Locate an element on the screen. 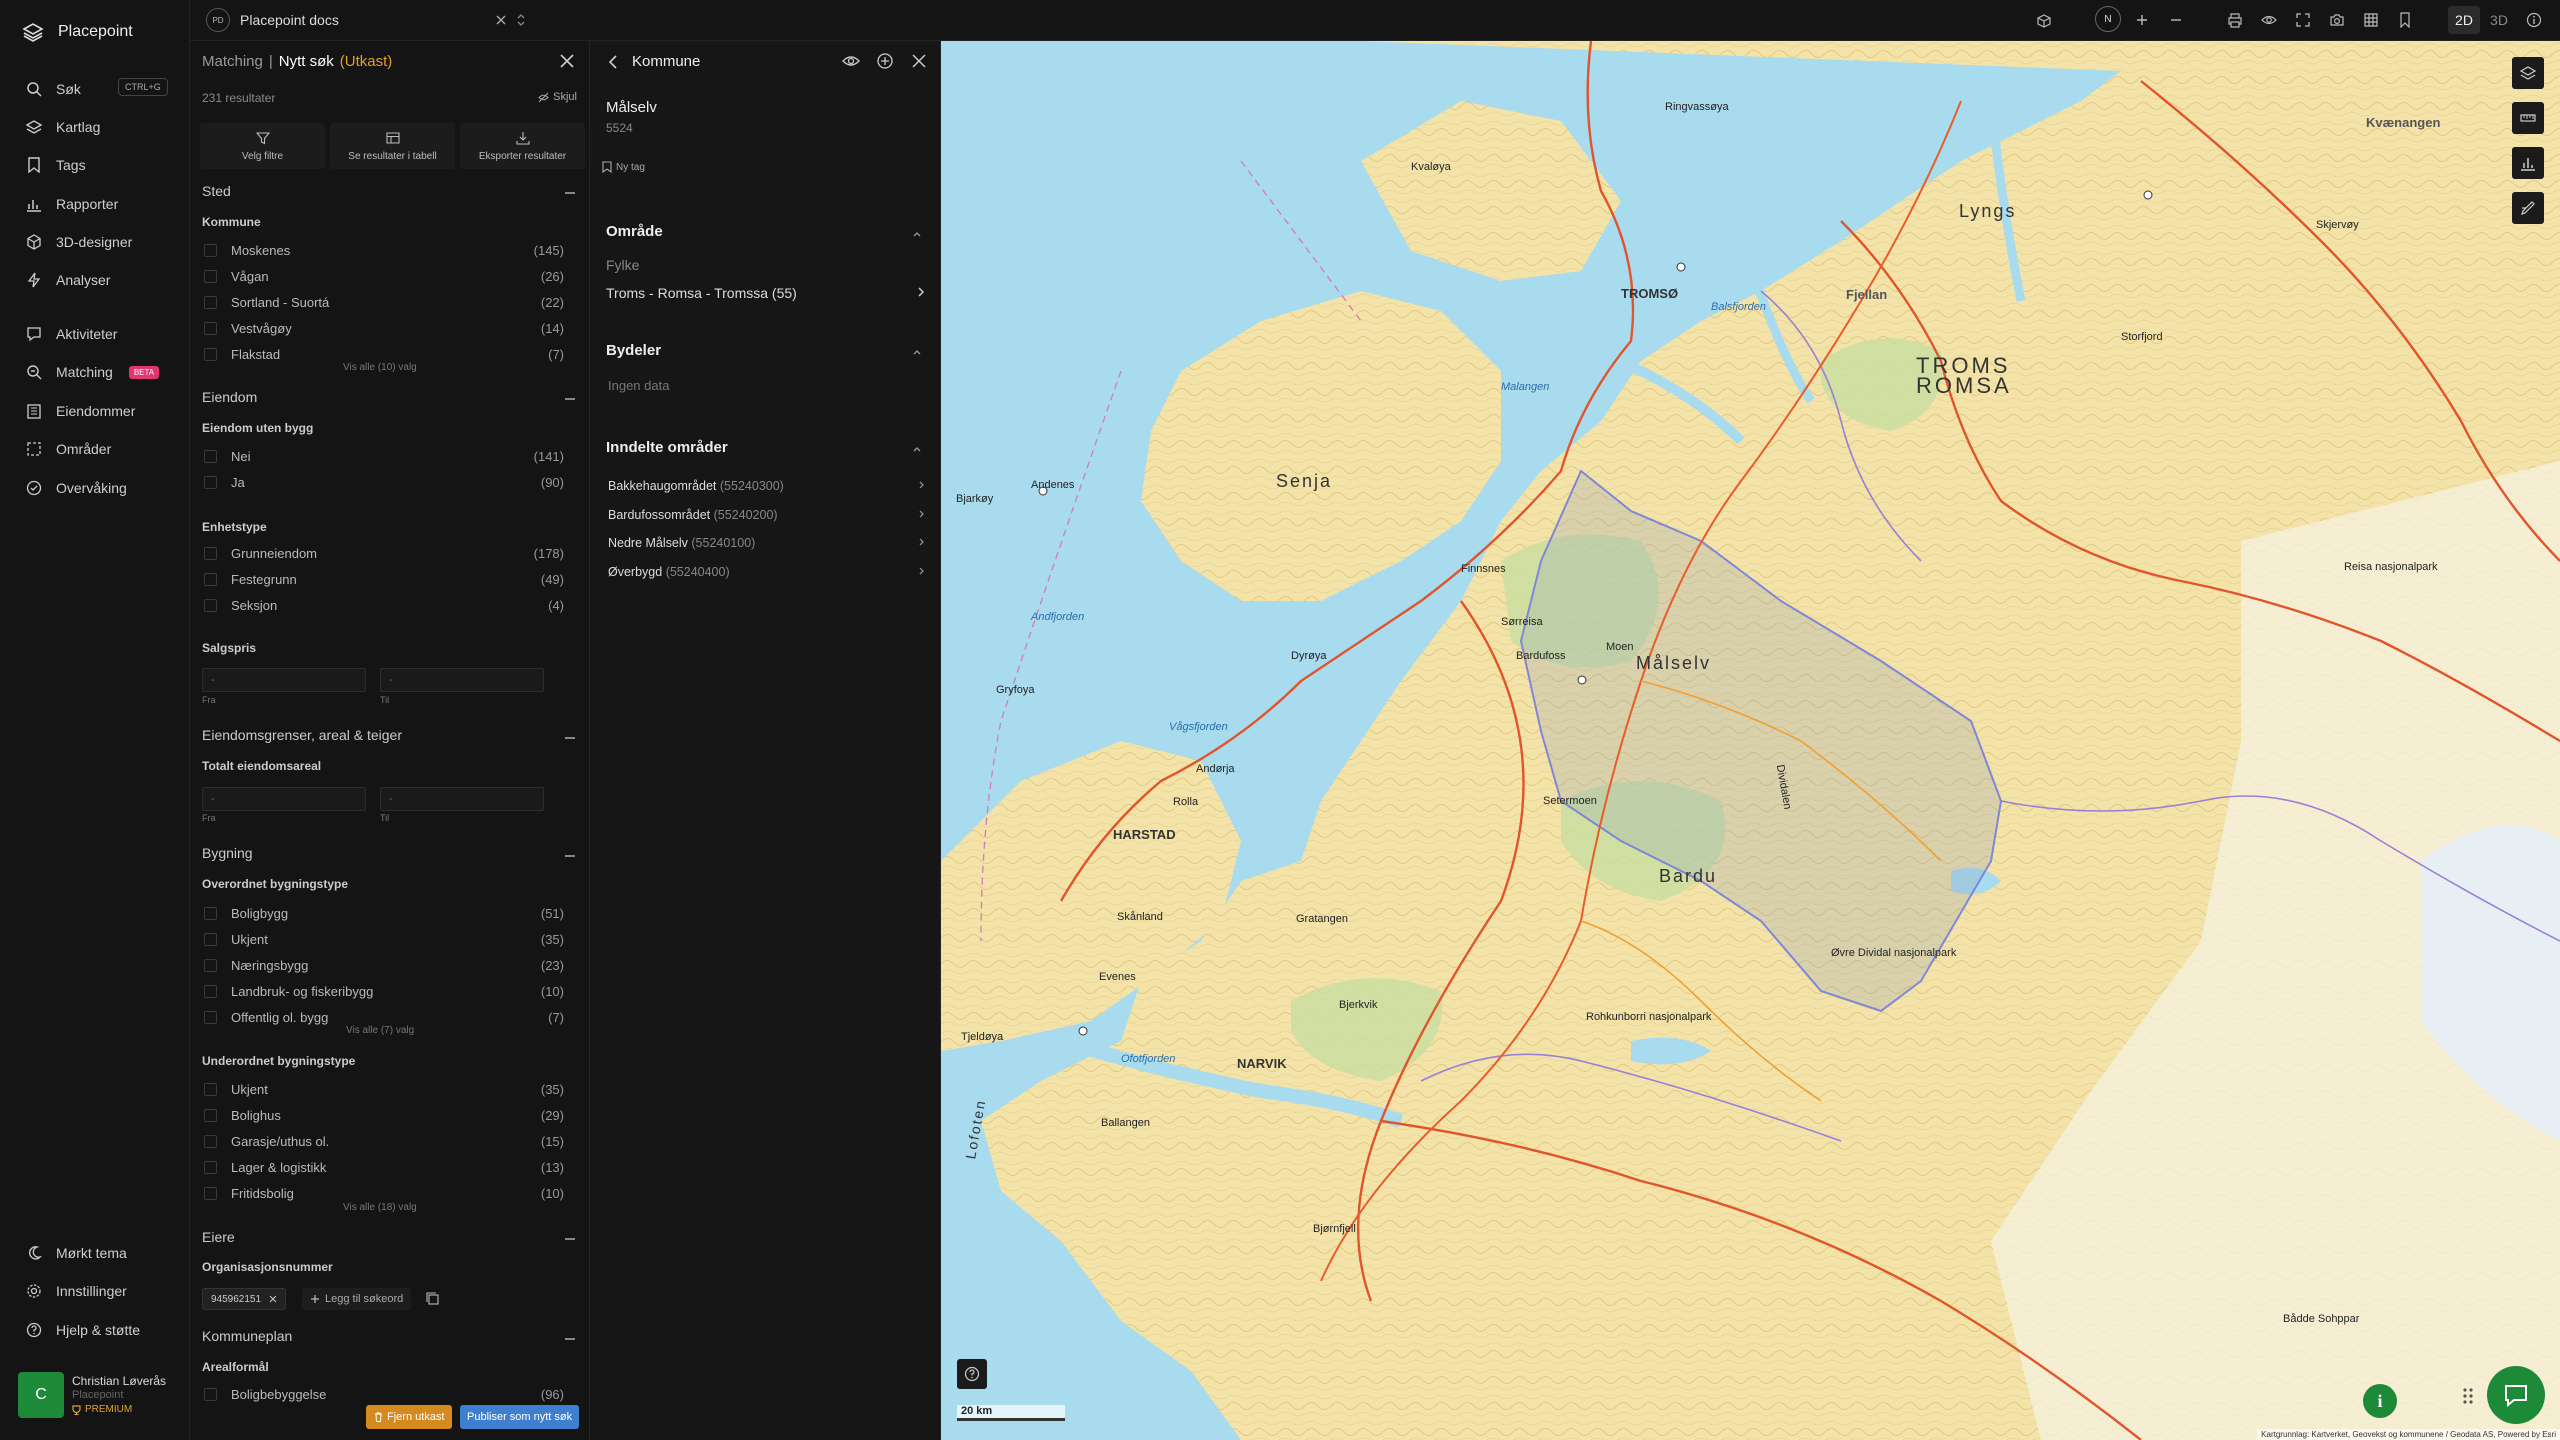 This screenshot has width=2560, height=1440. breadcrumb-matching: Matching is located at coordinates (232, 61).